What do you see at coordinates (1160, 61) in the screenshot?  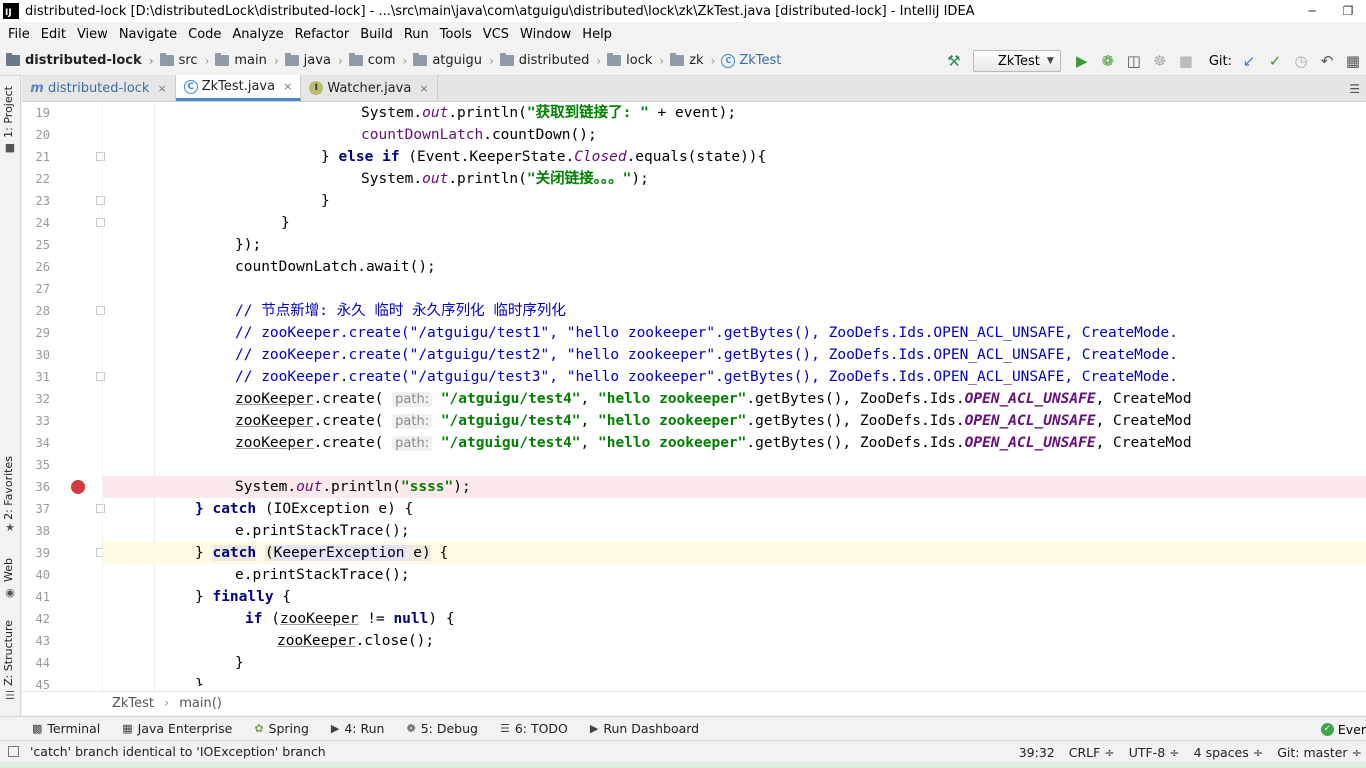 I see `profile-icon: ☸` at bounding box center [1160, 61].